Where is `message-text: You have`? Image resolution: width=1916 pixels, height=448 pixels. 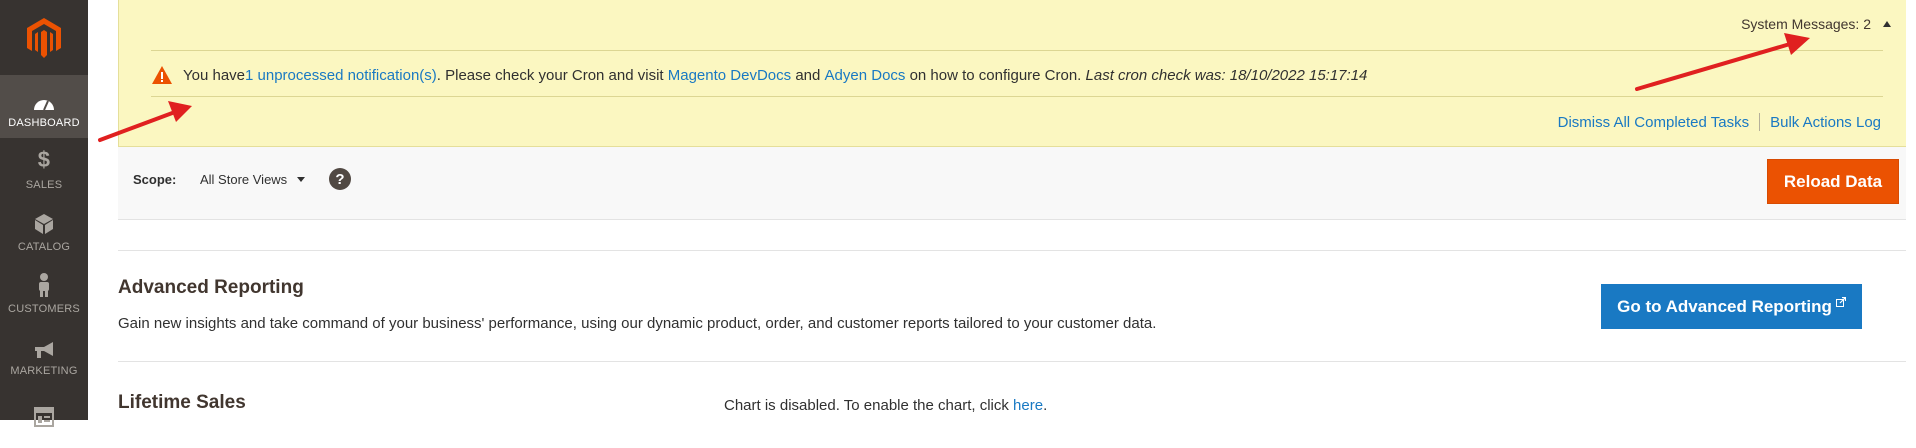
message-text: You have is located at coordinates (214, 75).